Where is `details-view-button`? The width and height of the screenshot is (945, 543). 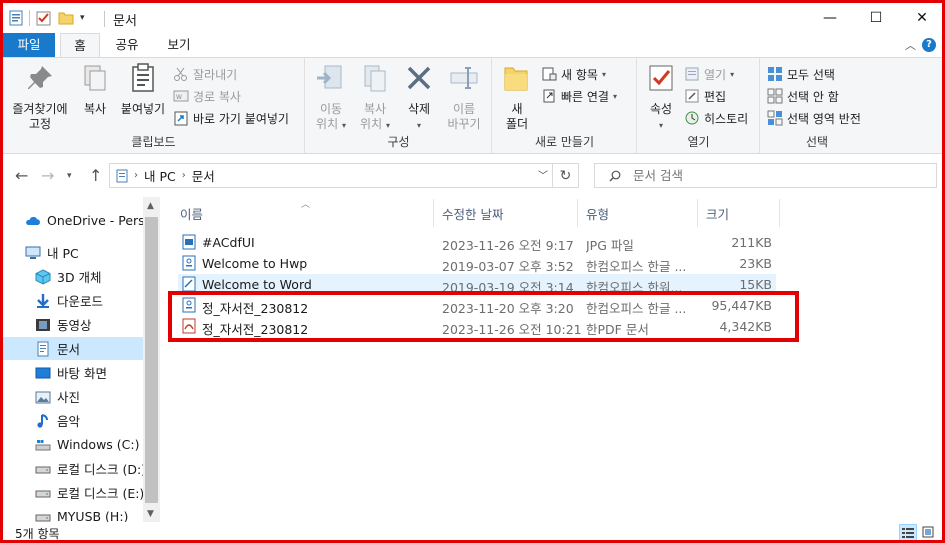 details-view-button is located at coordinates (908, 532).